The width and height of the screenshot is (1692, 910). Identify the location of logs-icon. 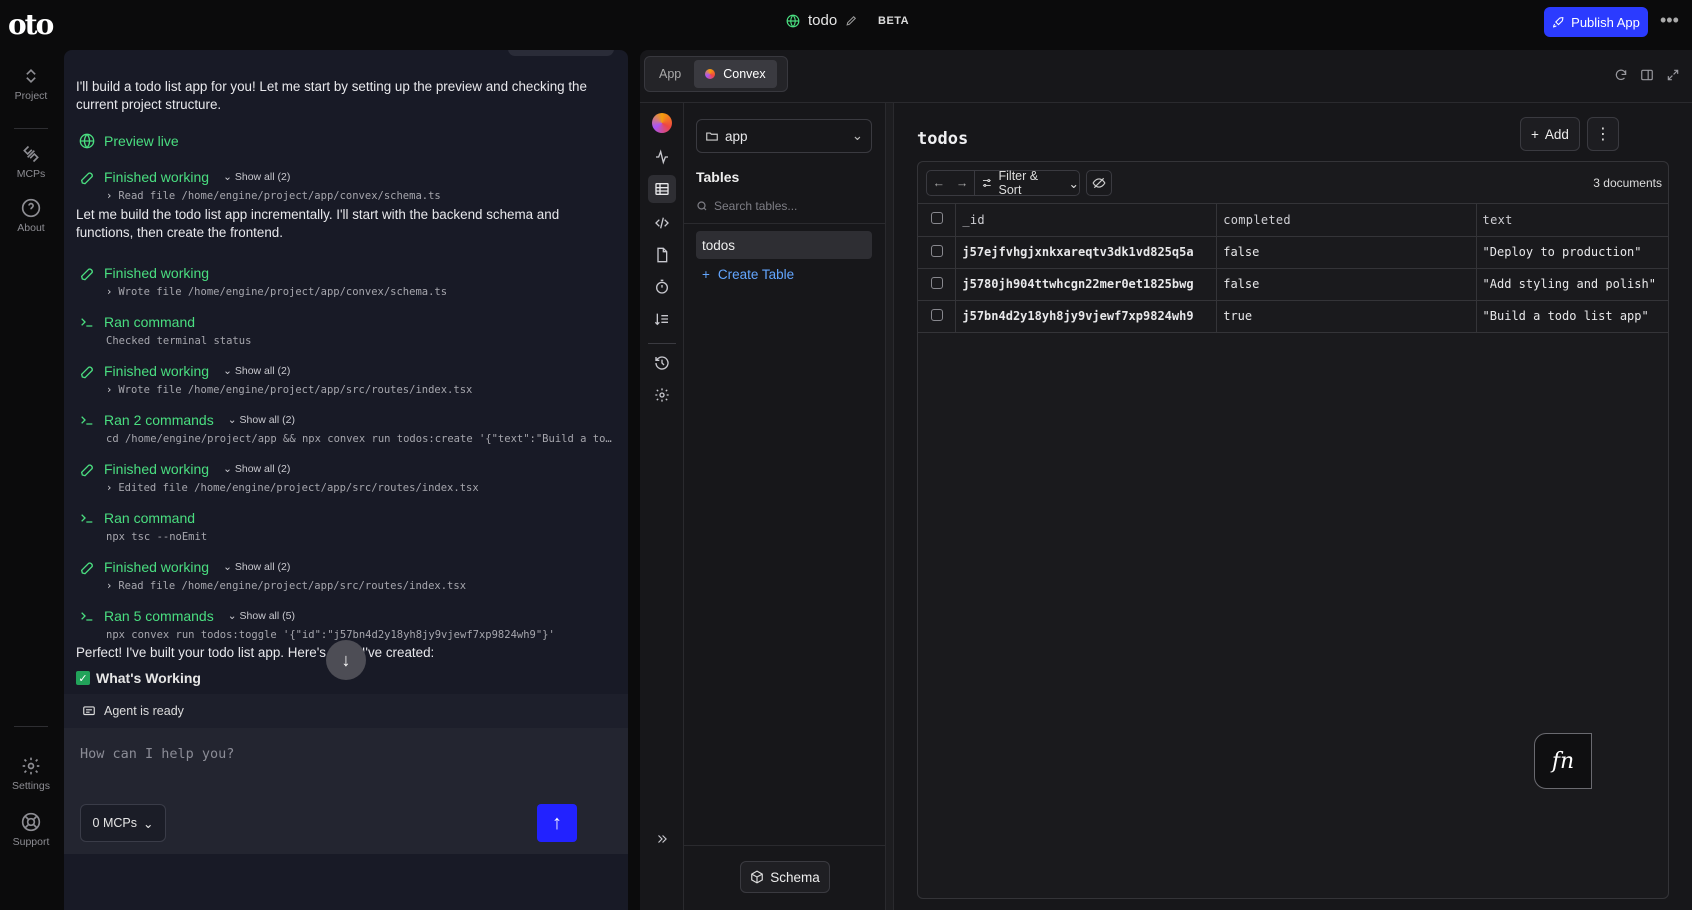
(662, 319).